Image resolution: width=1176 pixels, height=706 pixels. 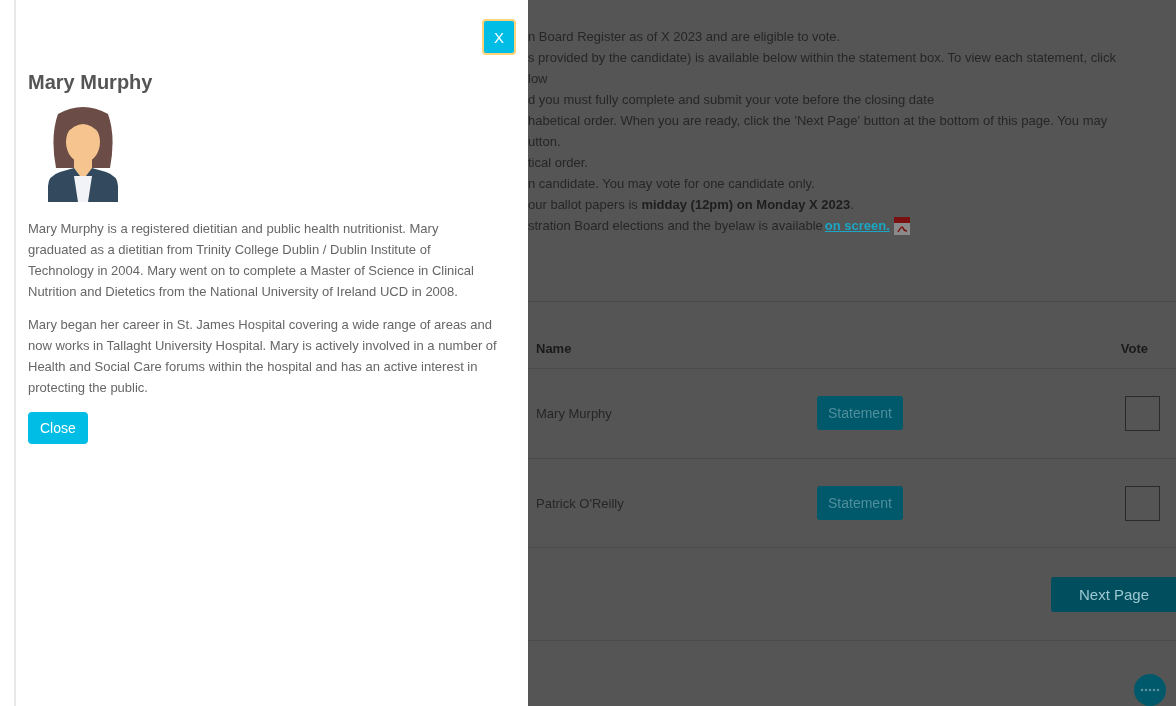 What do you see at coordinates (251, 260) in the screenshot?
I see `statement-paragraph: Mary Murphy is a registered dietitian and public health nutritionist. Mary graduated as a dietitian from Trinity College Dublin / Dublin Institute of Technology in 2004. Mary went on to complete a Master of Science in Clinical Nutrition and Dietetics from the National University of Ireland UCD in 2008.` at bounding box center [251, 260].